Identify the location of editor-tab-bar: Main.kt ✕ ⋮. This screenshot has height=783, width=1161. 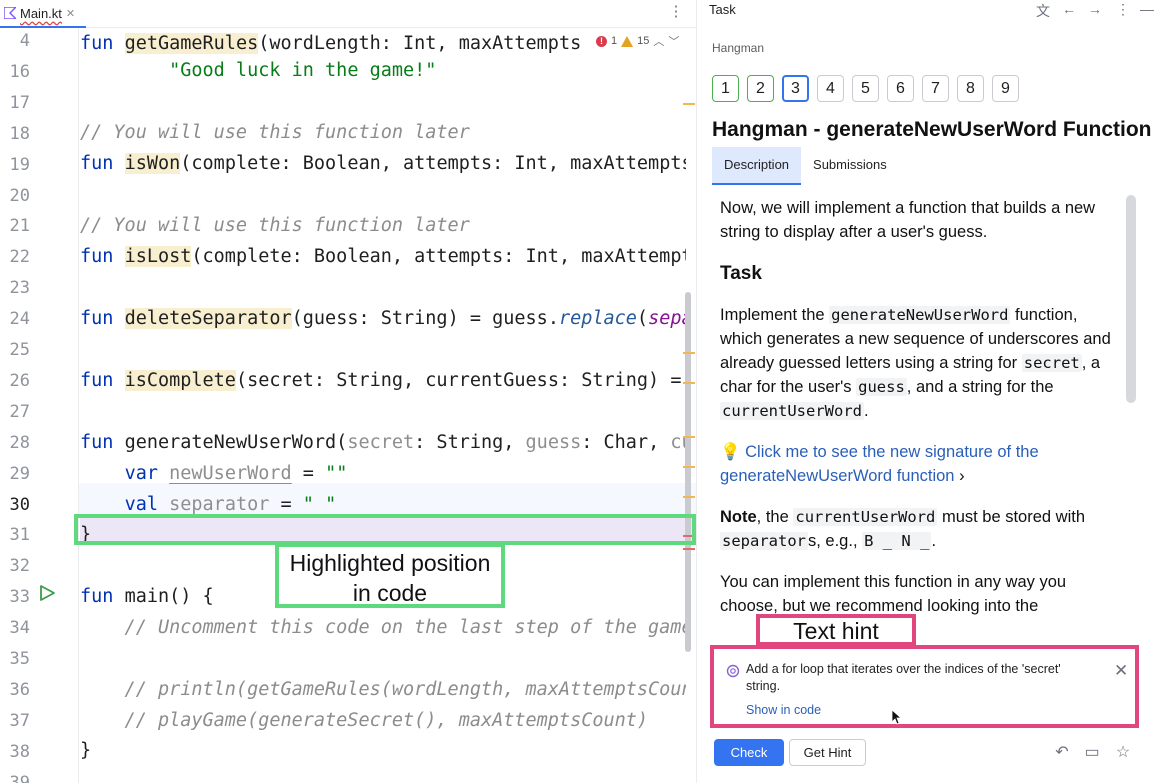
(348, 14).